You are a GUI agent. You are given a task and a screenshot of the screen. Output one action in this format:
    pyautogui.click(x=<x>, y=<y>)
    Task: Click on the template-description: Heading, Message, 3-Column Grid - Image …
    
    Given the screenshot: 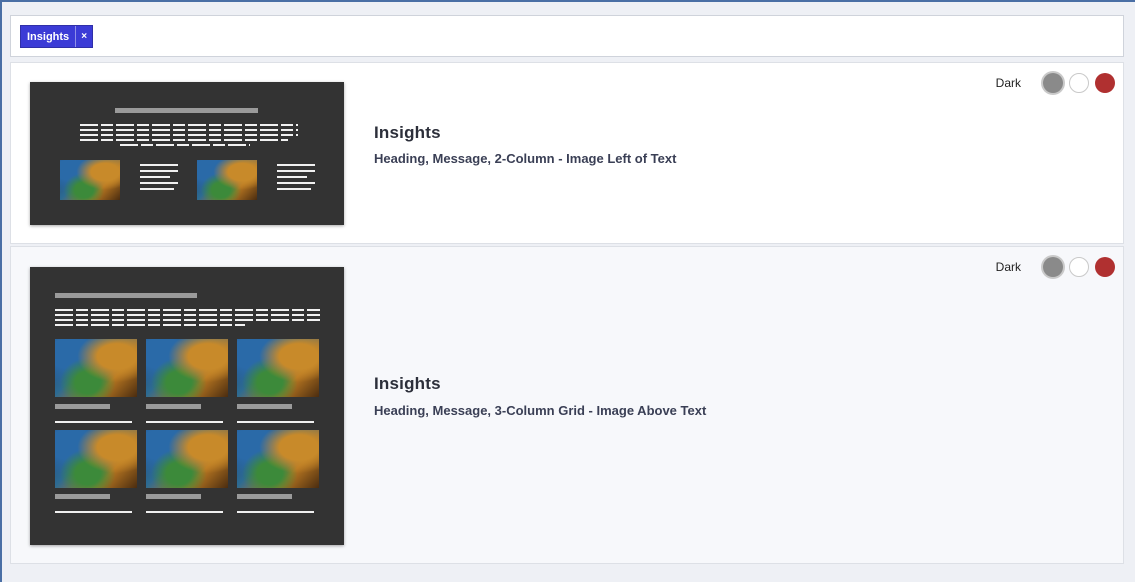 What is the action you would take?
    pyautogui.click(x=540, y=410)
    